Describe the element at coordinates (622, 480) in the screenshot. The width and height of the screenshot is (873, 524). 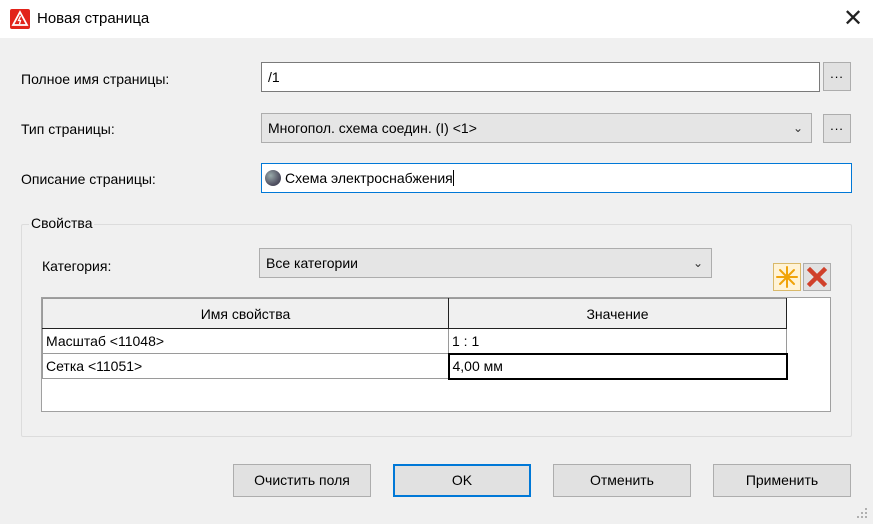
I see `cancel-button: Отменить` at that location.